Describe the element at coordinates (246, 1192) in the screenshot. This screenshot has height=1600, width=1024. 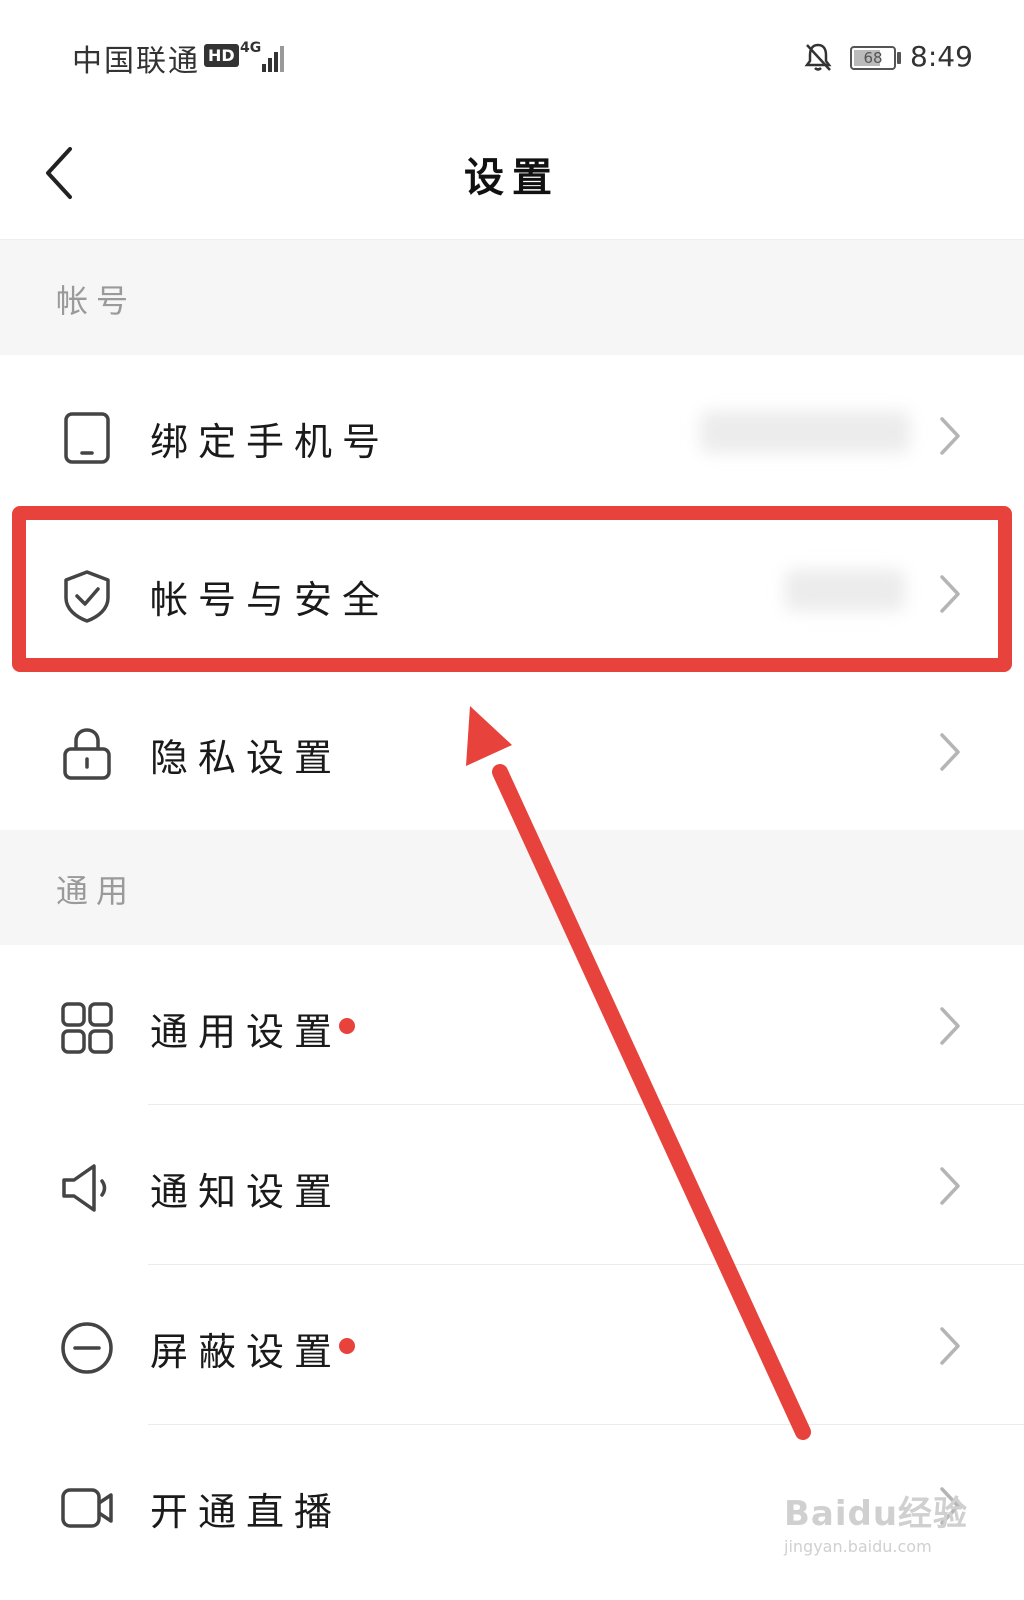
I see `settings-item-label: 通知设置` at that location.